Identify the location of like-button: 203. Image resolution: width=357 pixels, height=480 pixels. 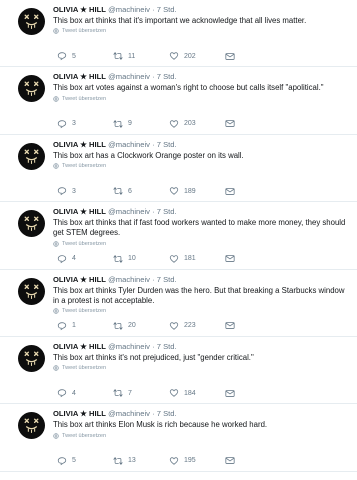
(197, 124).